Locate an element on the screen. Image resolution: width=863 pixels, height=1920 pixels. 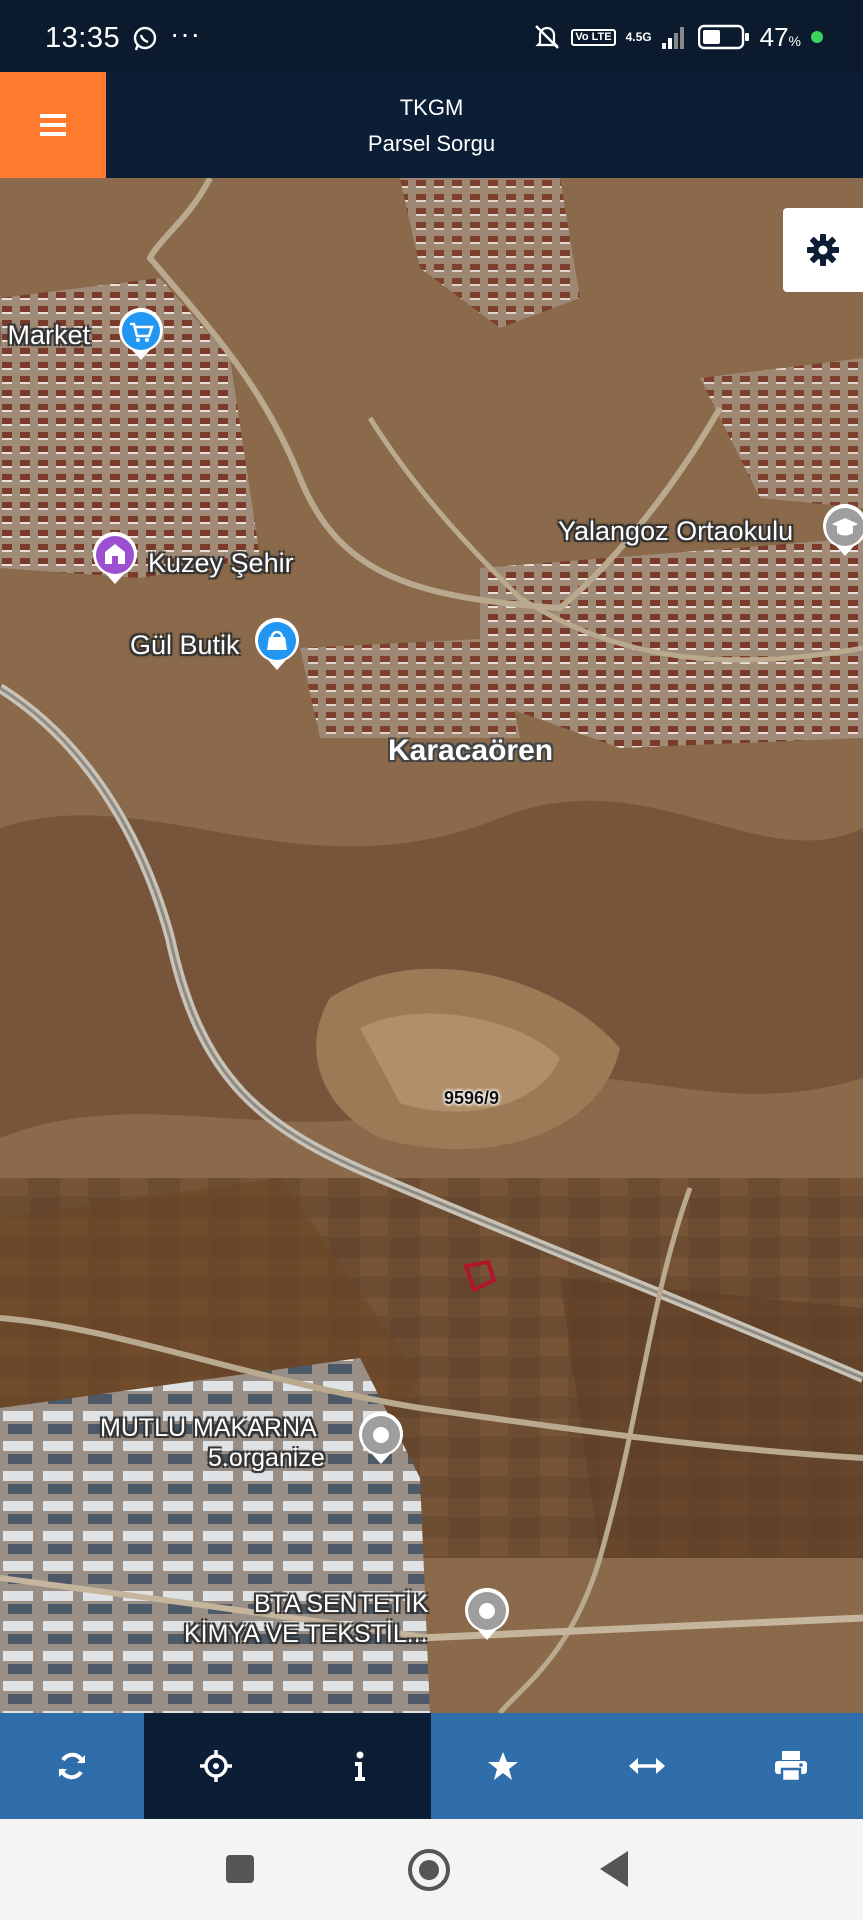
back-button is located at coordinates (614, 1869).